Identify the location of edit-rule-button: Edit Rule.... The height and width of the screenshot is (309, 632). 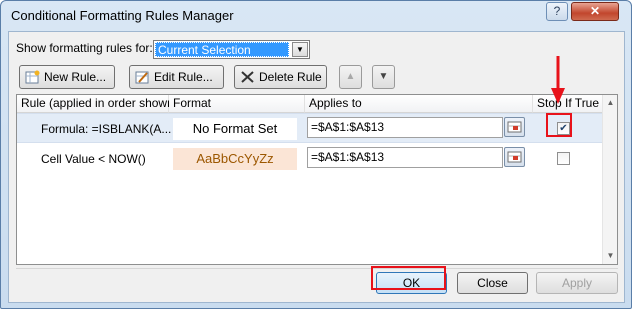
(176, 77).